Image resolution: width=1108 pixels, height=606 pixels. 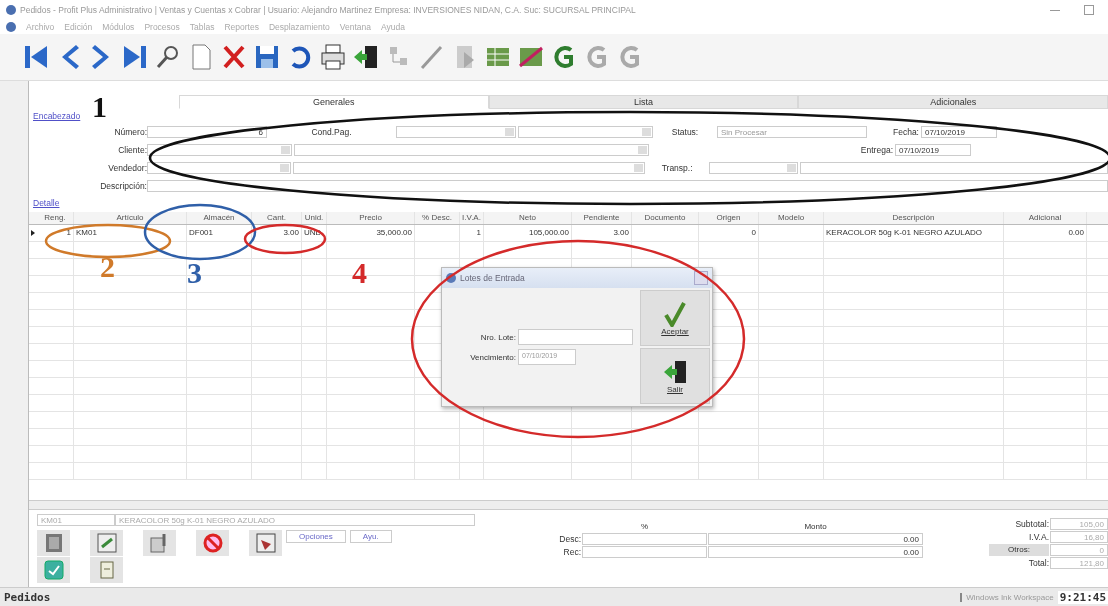 What do you see at coordinates (277, 218) in the screenshot?
I see `column-header: Cant.` at bounding box center [277, 218].